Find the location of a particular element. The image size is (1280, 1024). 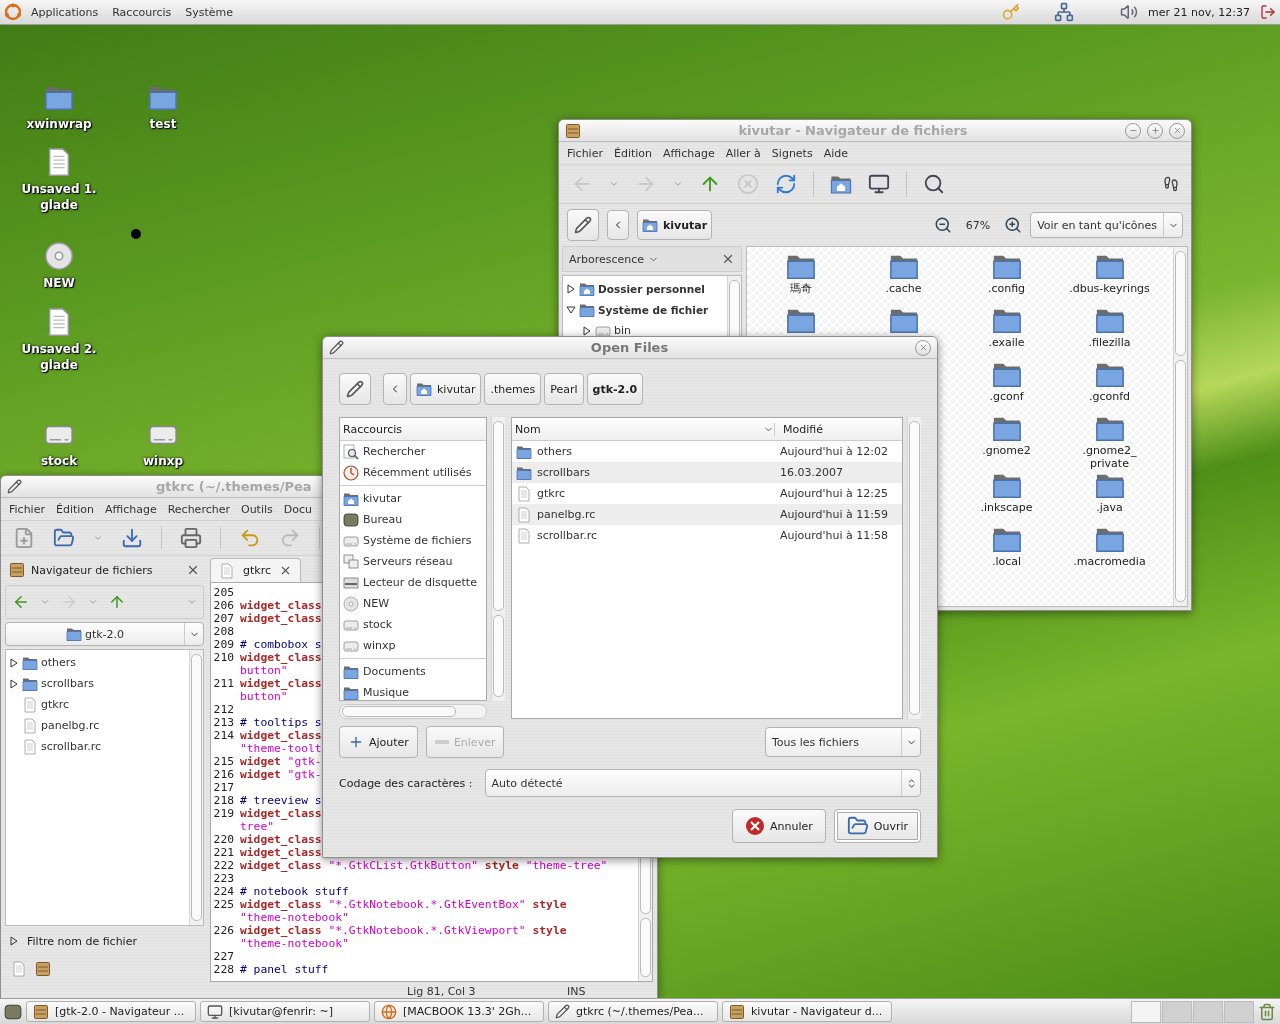

place-item: Système de fichiers is located at coordinates (417, 540).